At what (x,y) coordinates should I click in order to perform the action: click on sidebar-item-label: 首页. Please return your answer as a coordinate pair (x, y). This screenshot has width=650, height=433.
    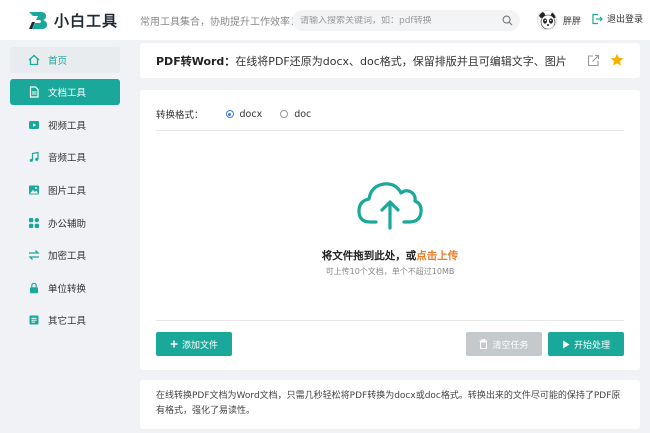
    Looking at the image, I should click on (58, 61).